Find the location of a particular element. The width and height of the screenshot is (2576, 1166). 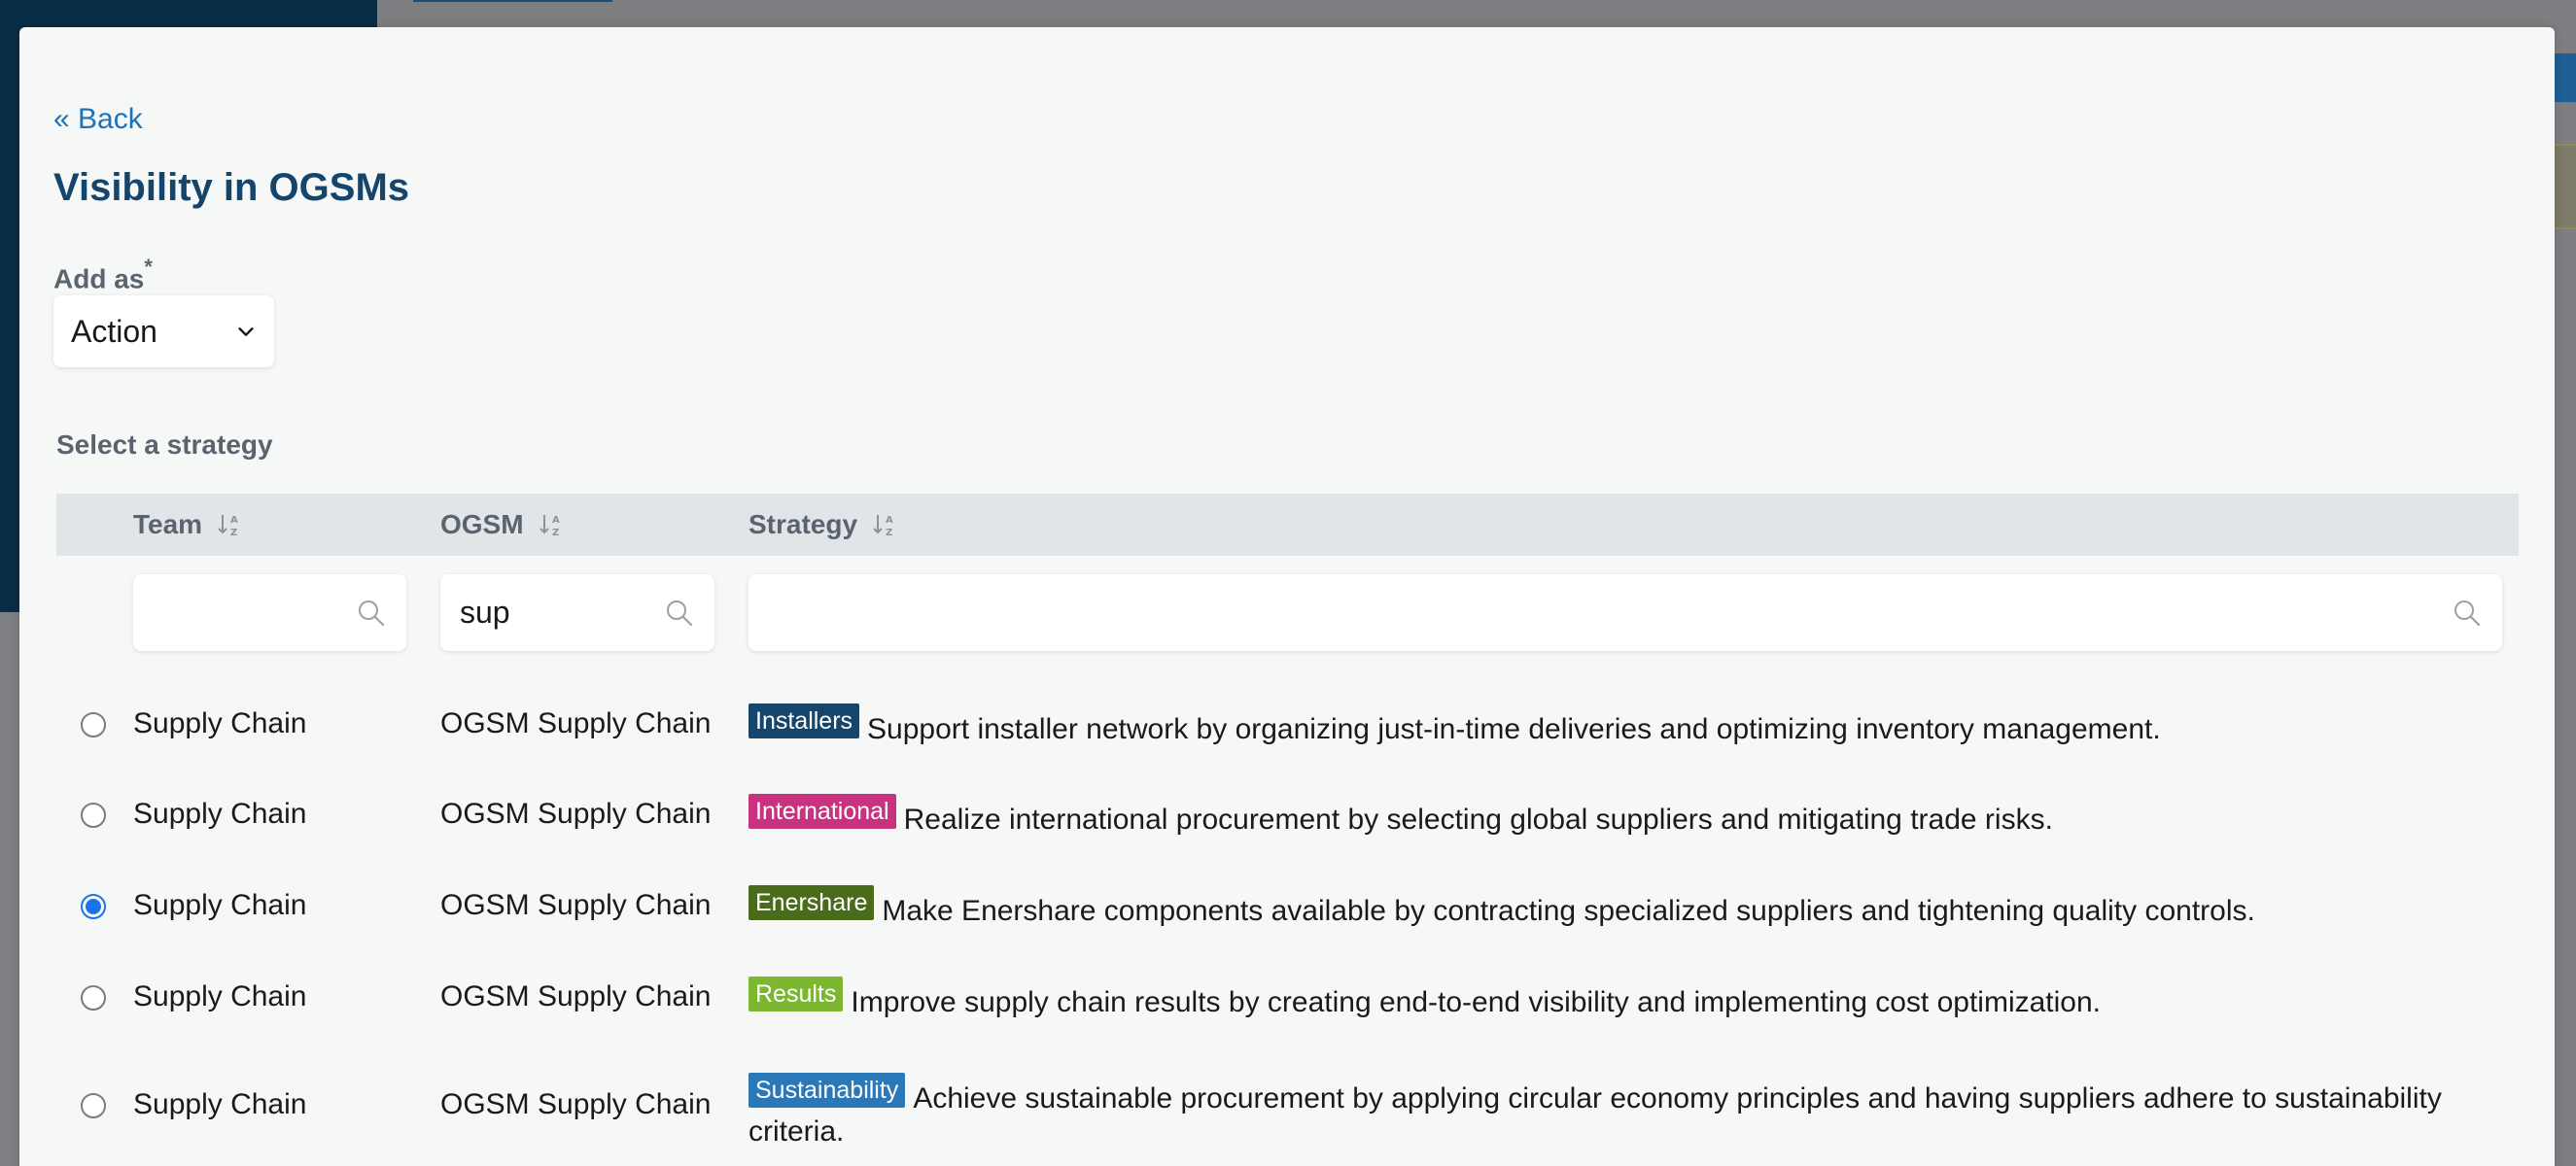

add-as-label: Add as* is located at coordinates (103, 274).